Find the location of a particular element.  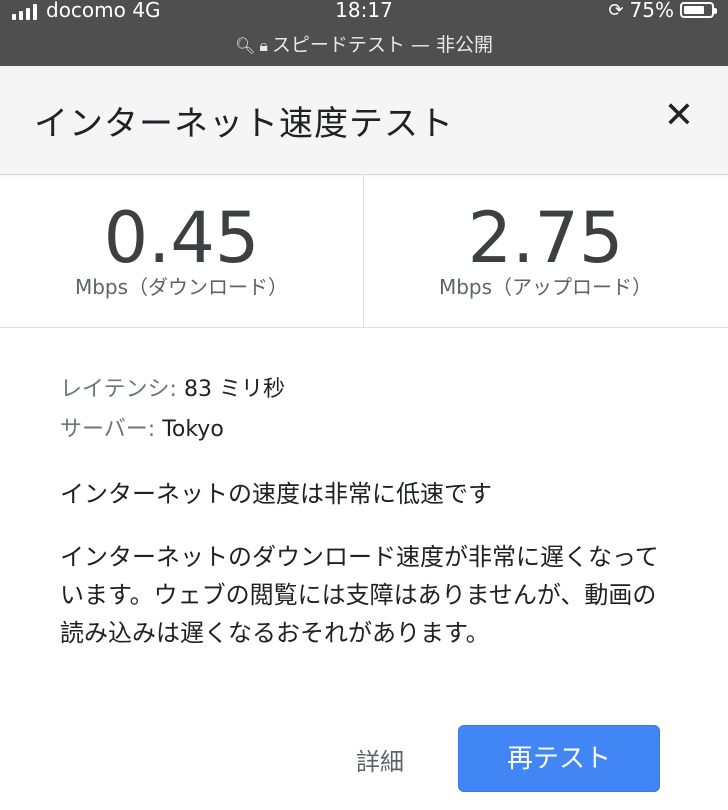

upload-speed-value: 2.75 is located at coordinates (545, 238).